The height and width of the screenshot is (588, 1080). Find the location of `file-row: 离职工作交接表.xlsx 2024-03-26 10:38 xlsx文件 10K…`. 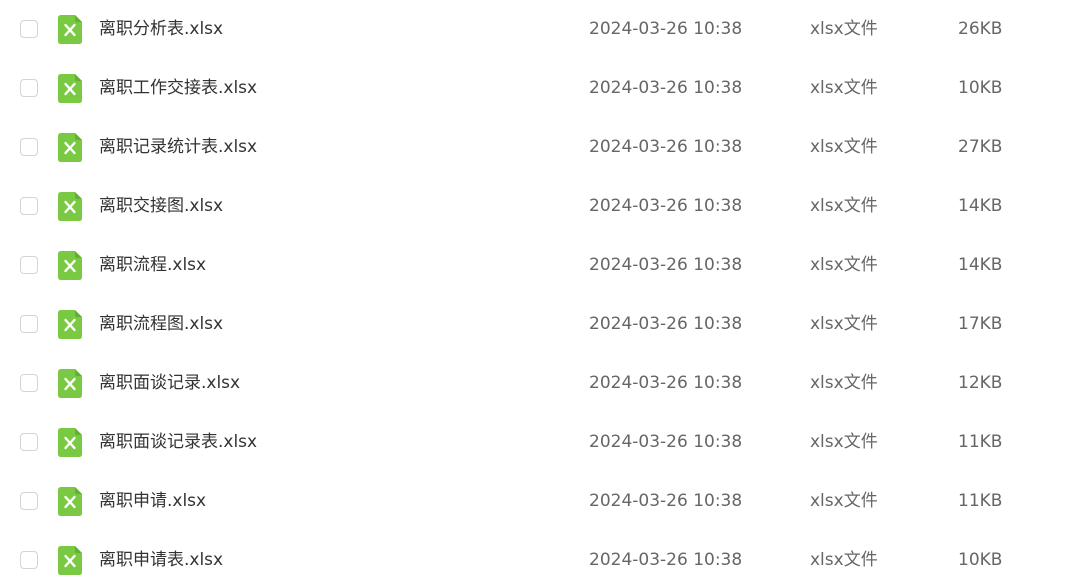

file-row: 离职工作交接表.xlsx 2024-03-26 10:38 xlsx文件 10K… is located at coordinates (540, 88).